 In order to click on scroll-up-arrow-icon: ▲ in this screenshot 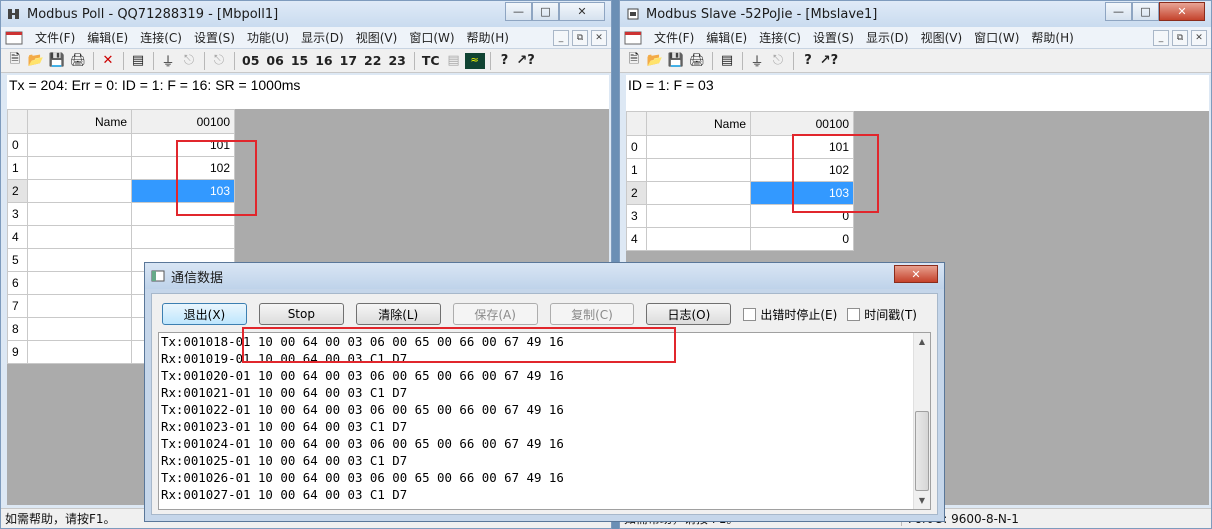, I will do `click(922, 341)`.